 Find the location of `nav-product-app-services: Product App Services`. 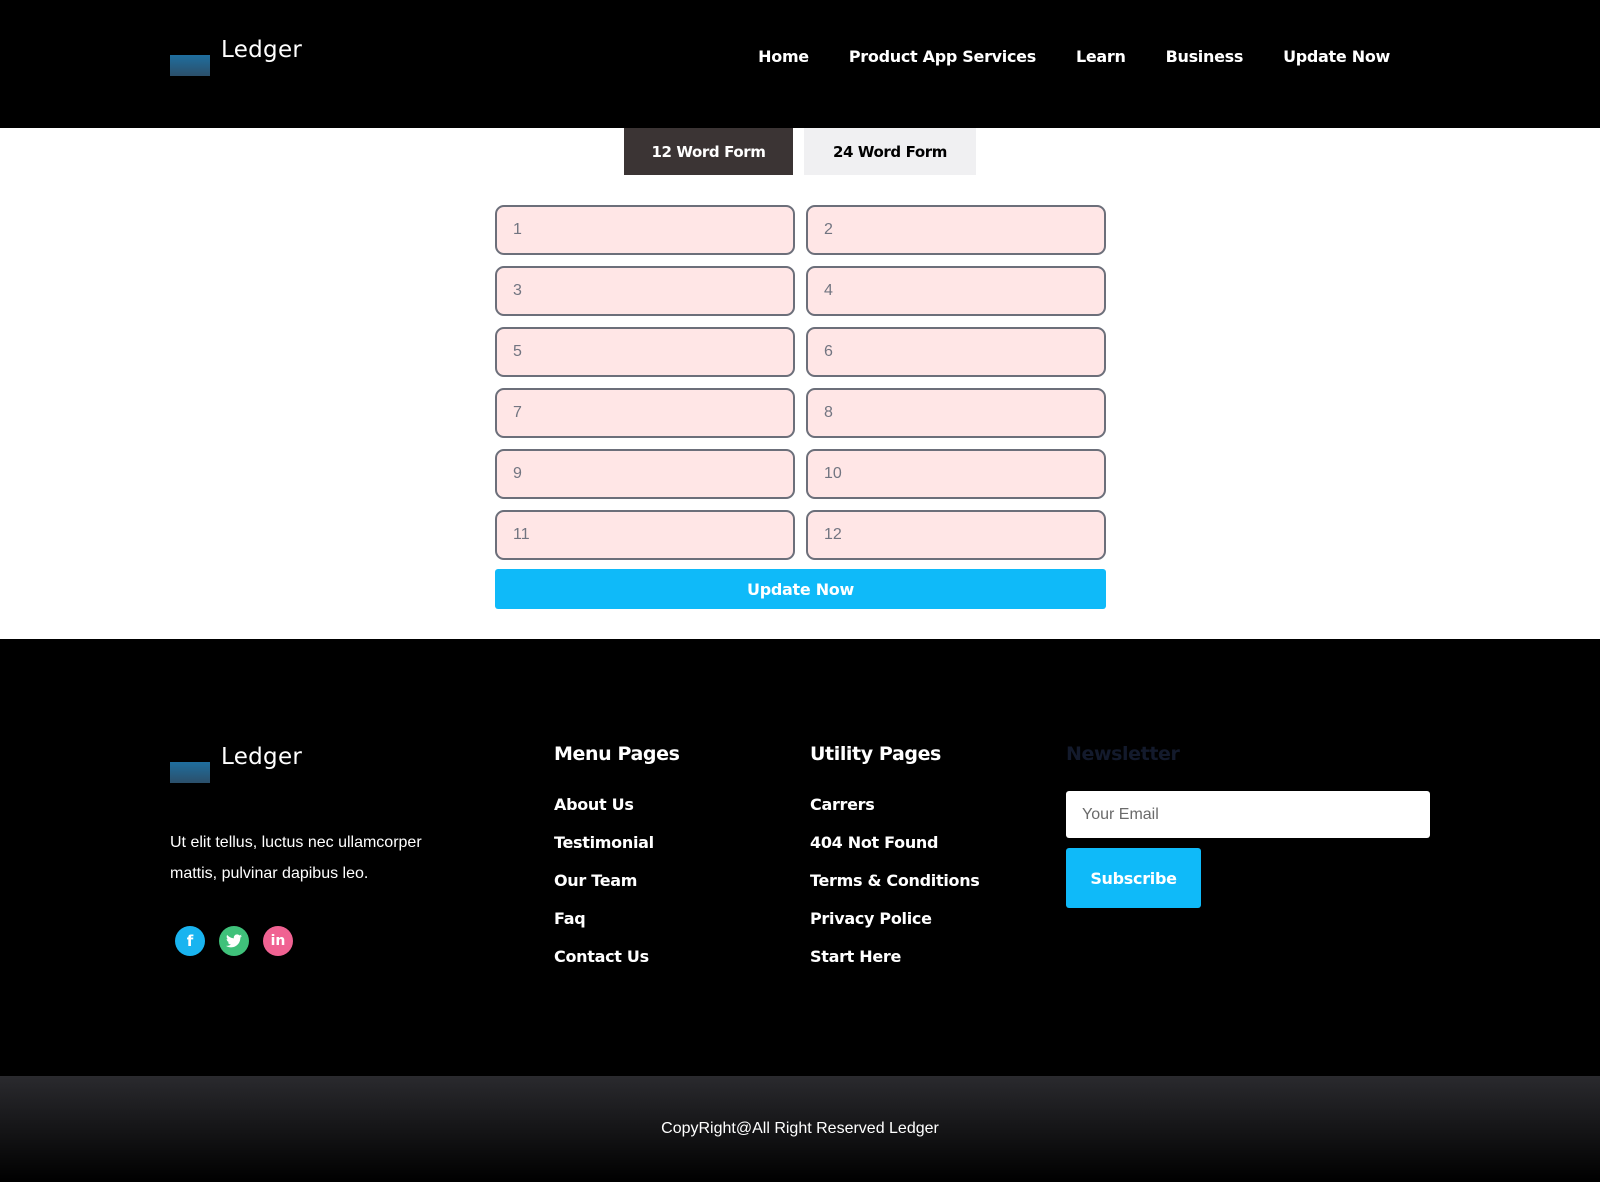

nav-product-app-services: Product App Services is located at coordinates (942, 56).